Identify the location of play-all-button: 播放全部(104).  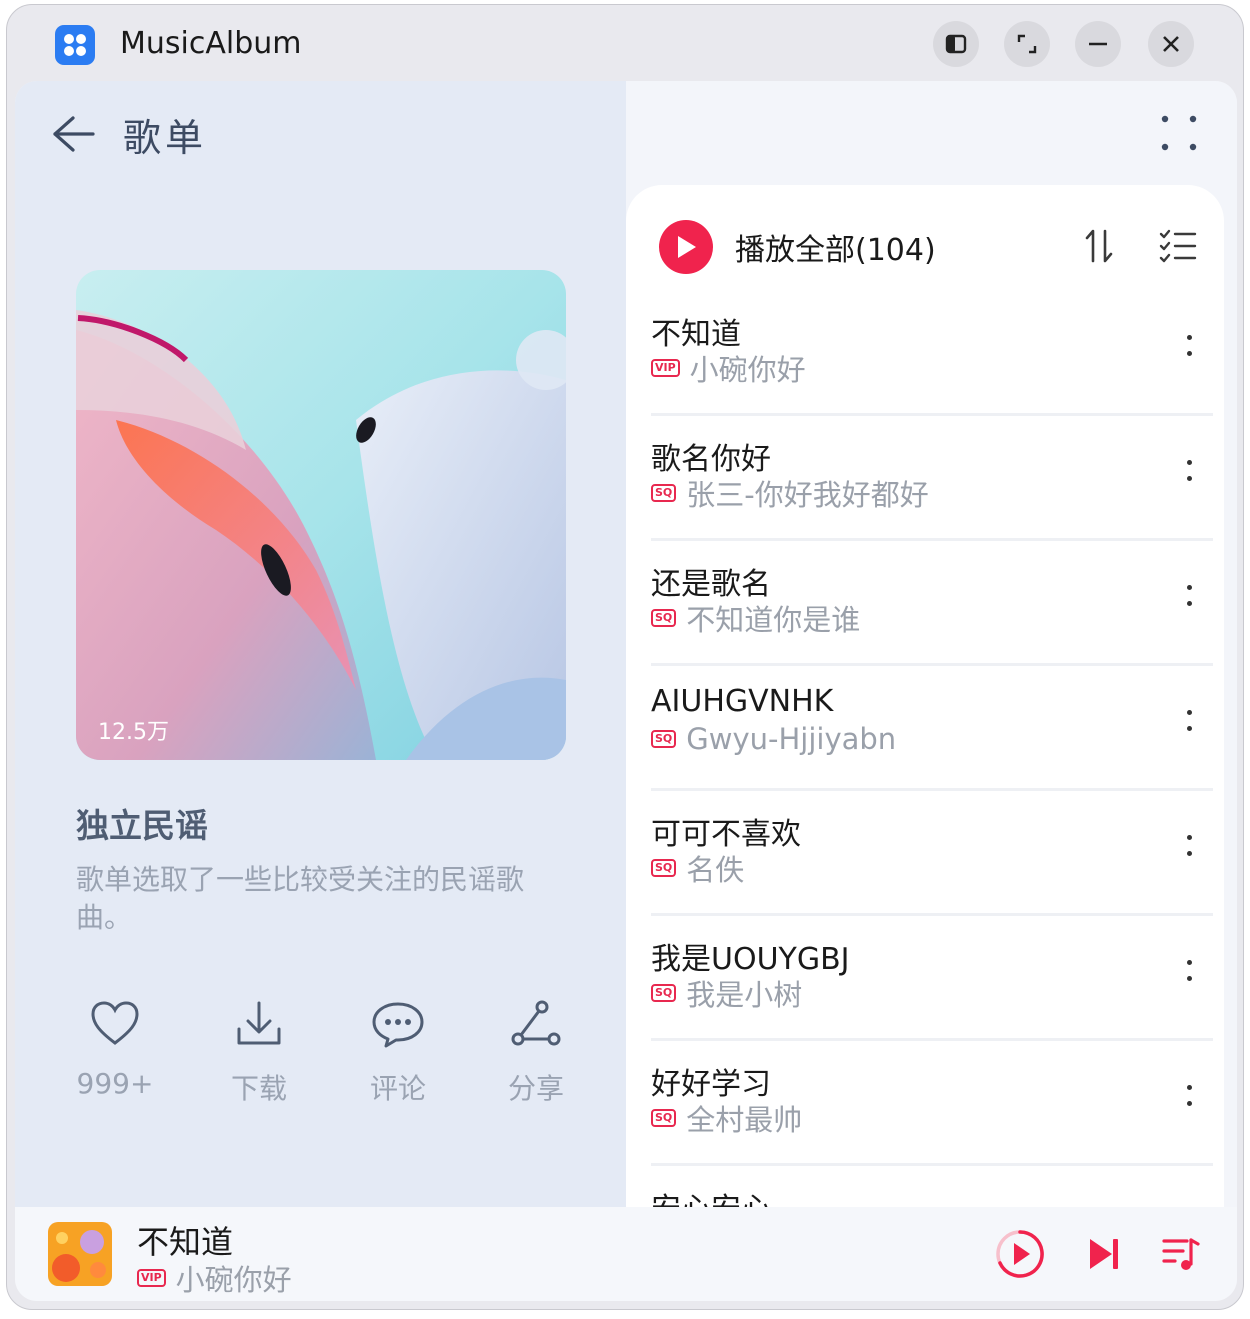
(797, 247).